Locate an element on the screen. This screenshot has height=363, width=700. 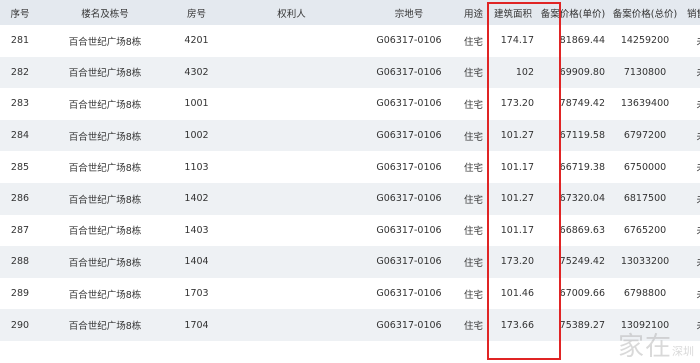
cell-unit-price: 75389.27 is located at coordinates (573, 325).